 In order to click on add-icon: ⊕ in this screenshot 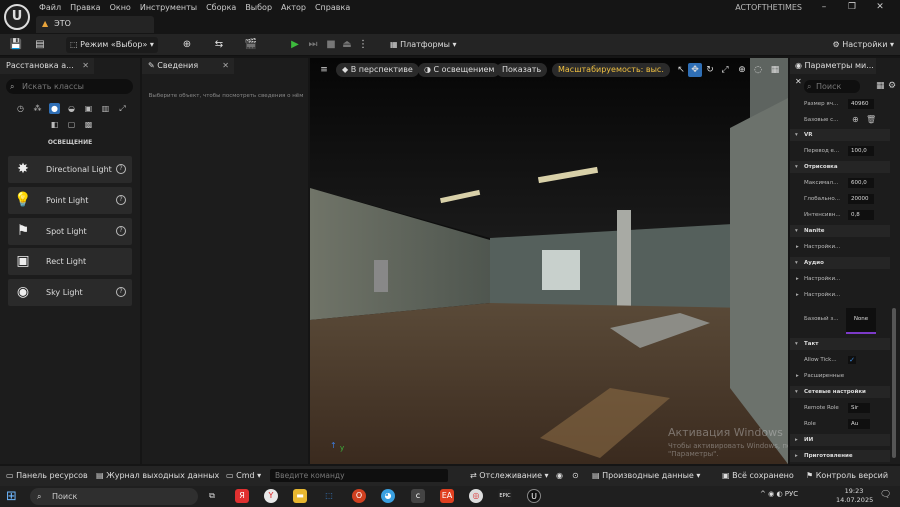, I will do `click(855, 120)`.